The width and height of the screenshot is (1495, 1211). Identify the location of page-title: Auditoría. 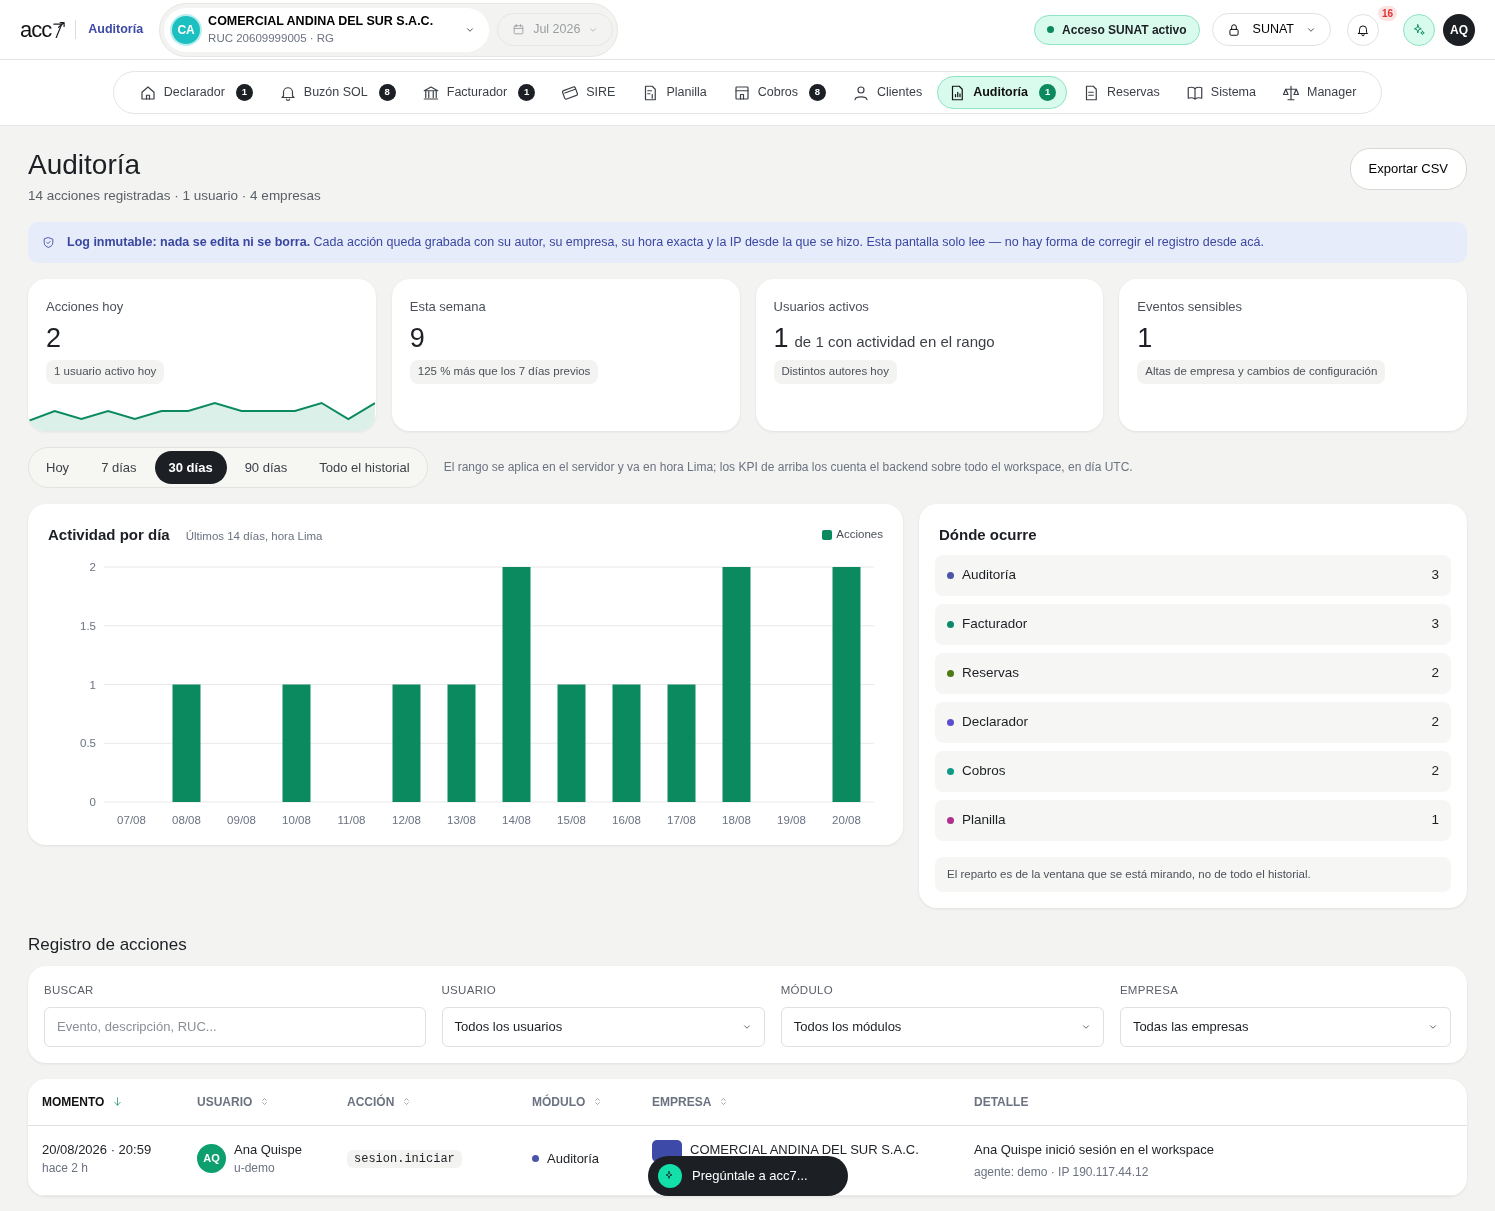
(85, 165).